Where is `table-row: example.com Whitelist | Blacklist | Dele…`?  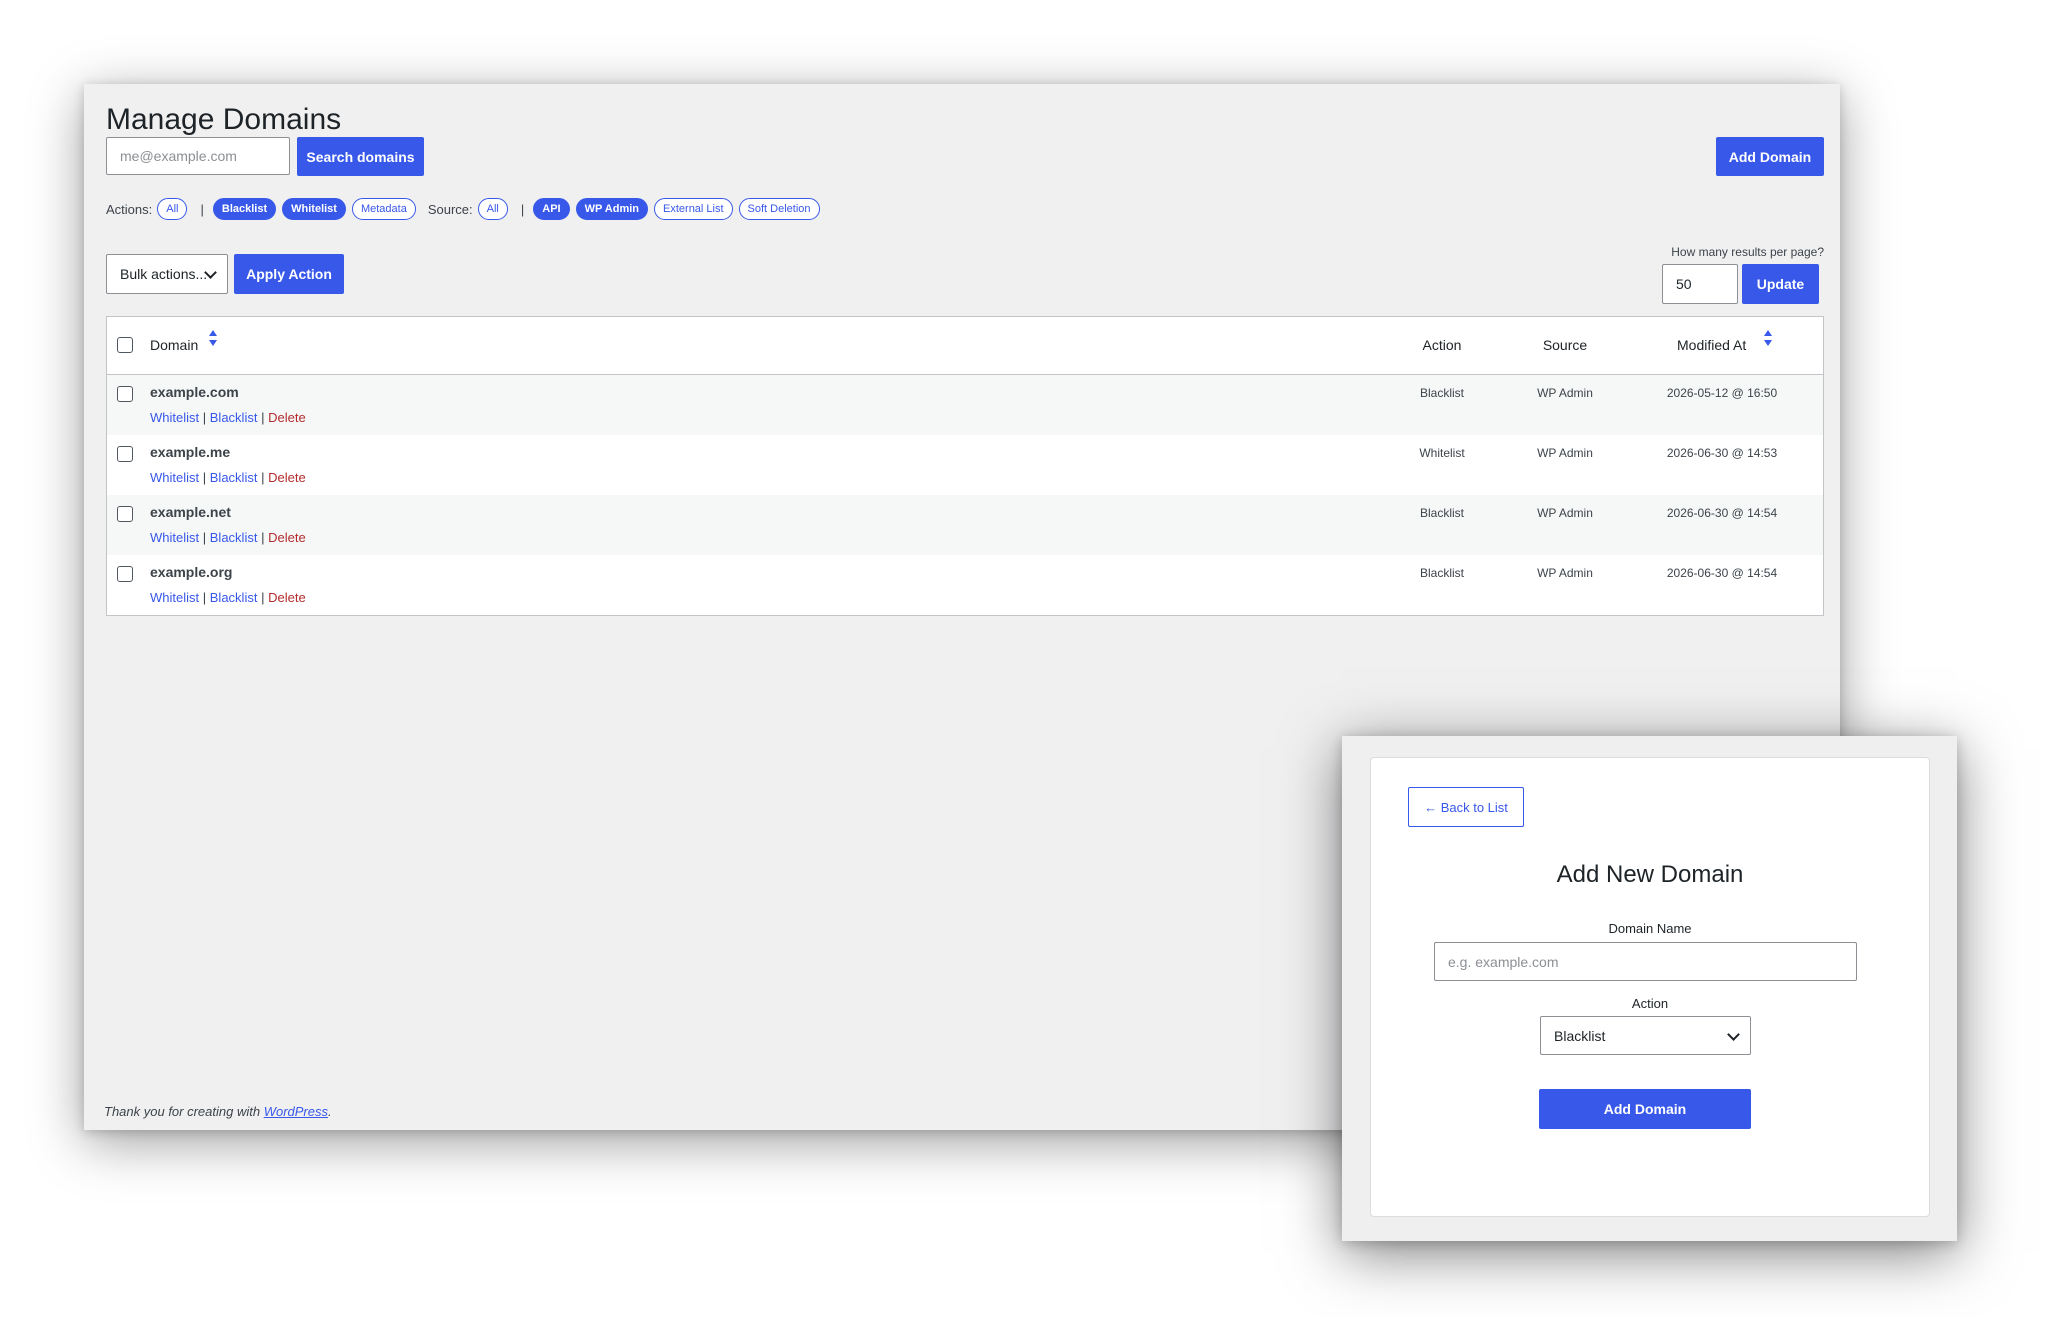
table-row: example.com Whitelist | Blacklist | Dele… is located at coordinates (965, 405).